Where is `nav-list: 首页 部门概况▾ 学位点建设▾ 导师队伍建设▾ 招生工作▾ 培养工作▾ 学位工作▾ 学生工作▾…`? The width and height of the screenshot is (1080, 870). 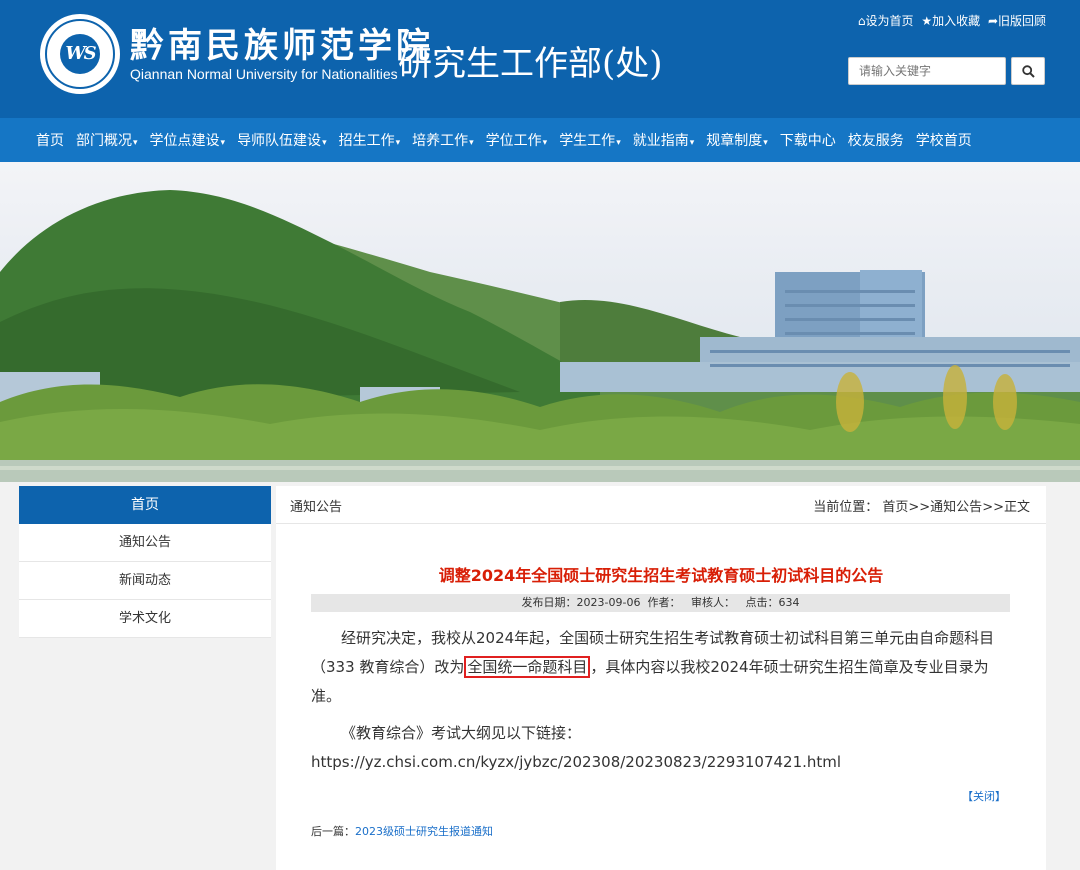 nav-list: 首页 部门概况▾ 学位点建设▾ 导师队伍建设▾ 招生工作▾ 培养工作▾ 学位工作▾ 学生工作▾… is located at coordinates (504, 140).